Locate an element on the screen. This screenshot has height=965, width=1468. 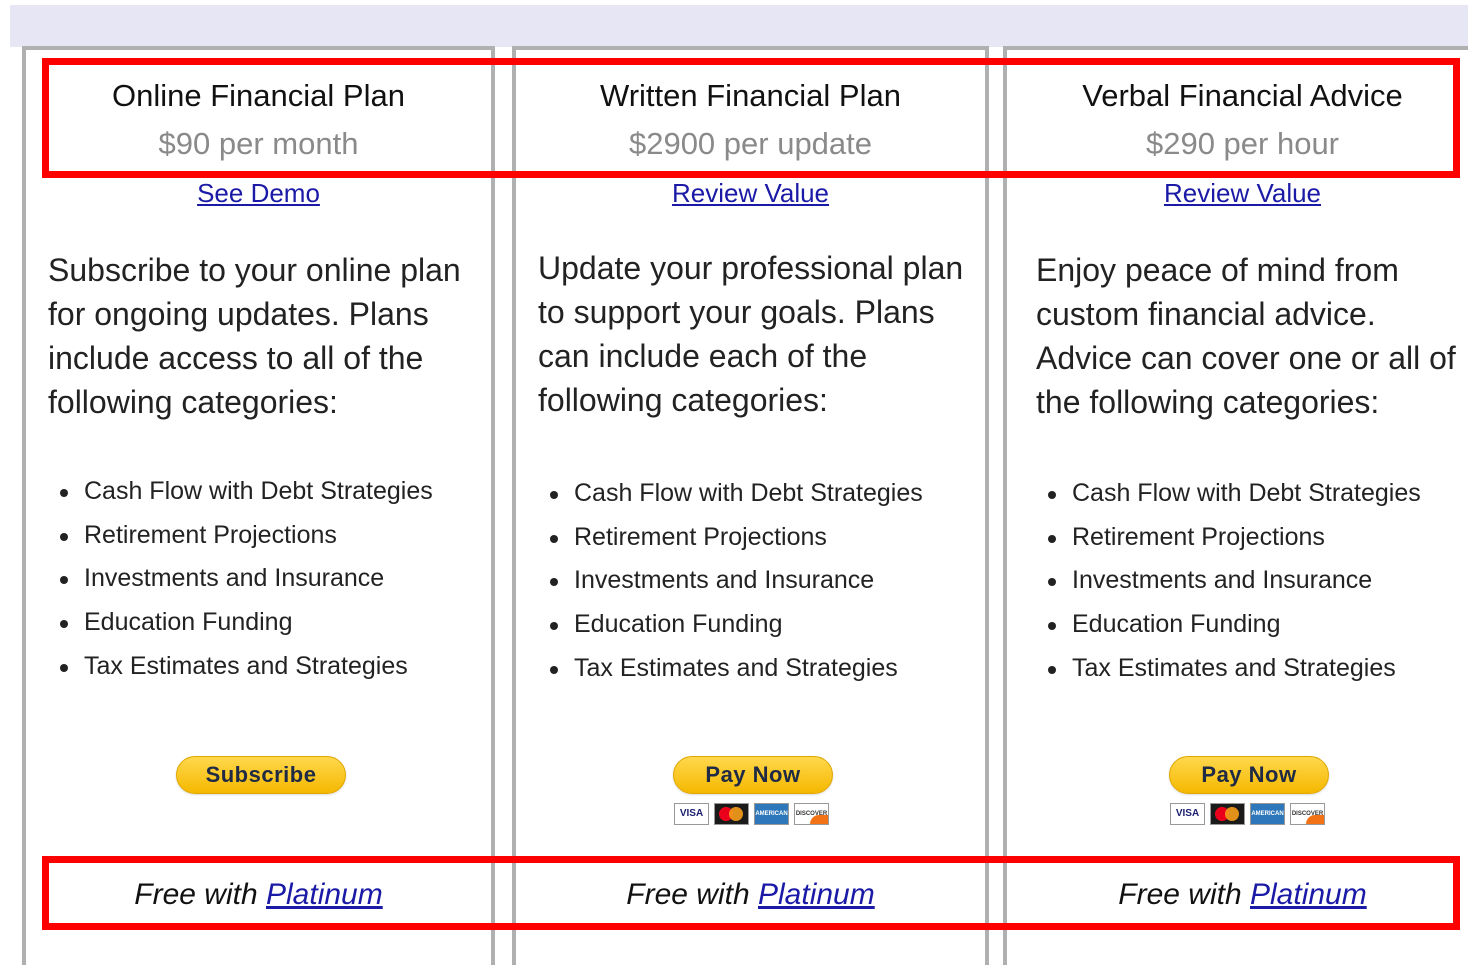
plan-price: $2900 per update is located at coordinates (750, 143).